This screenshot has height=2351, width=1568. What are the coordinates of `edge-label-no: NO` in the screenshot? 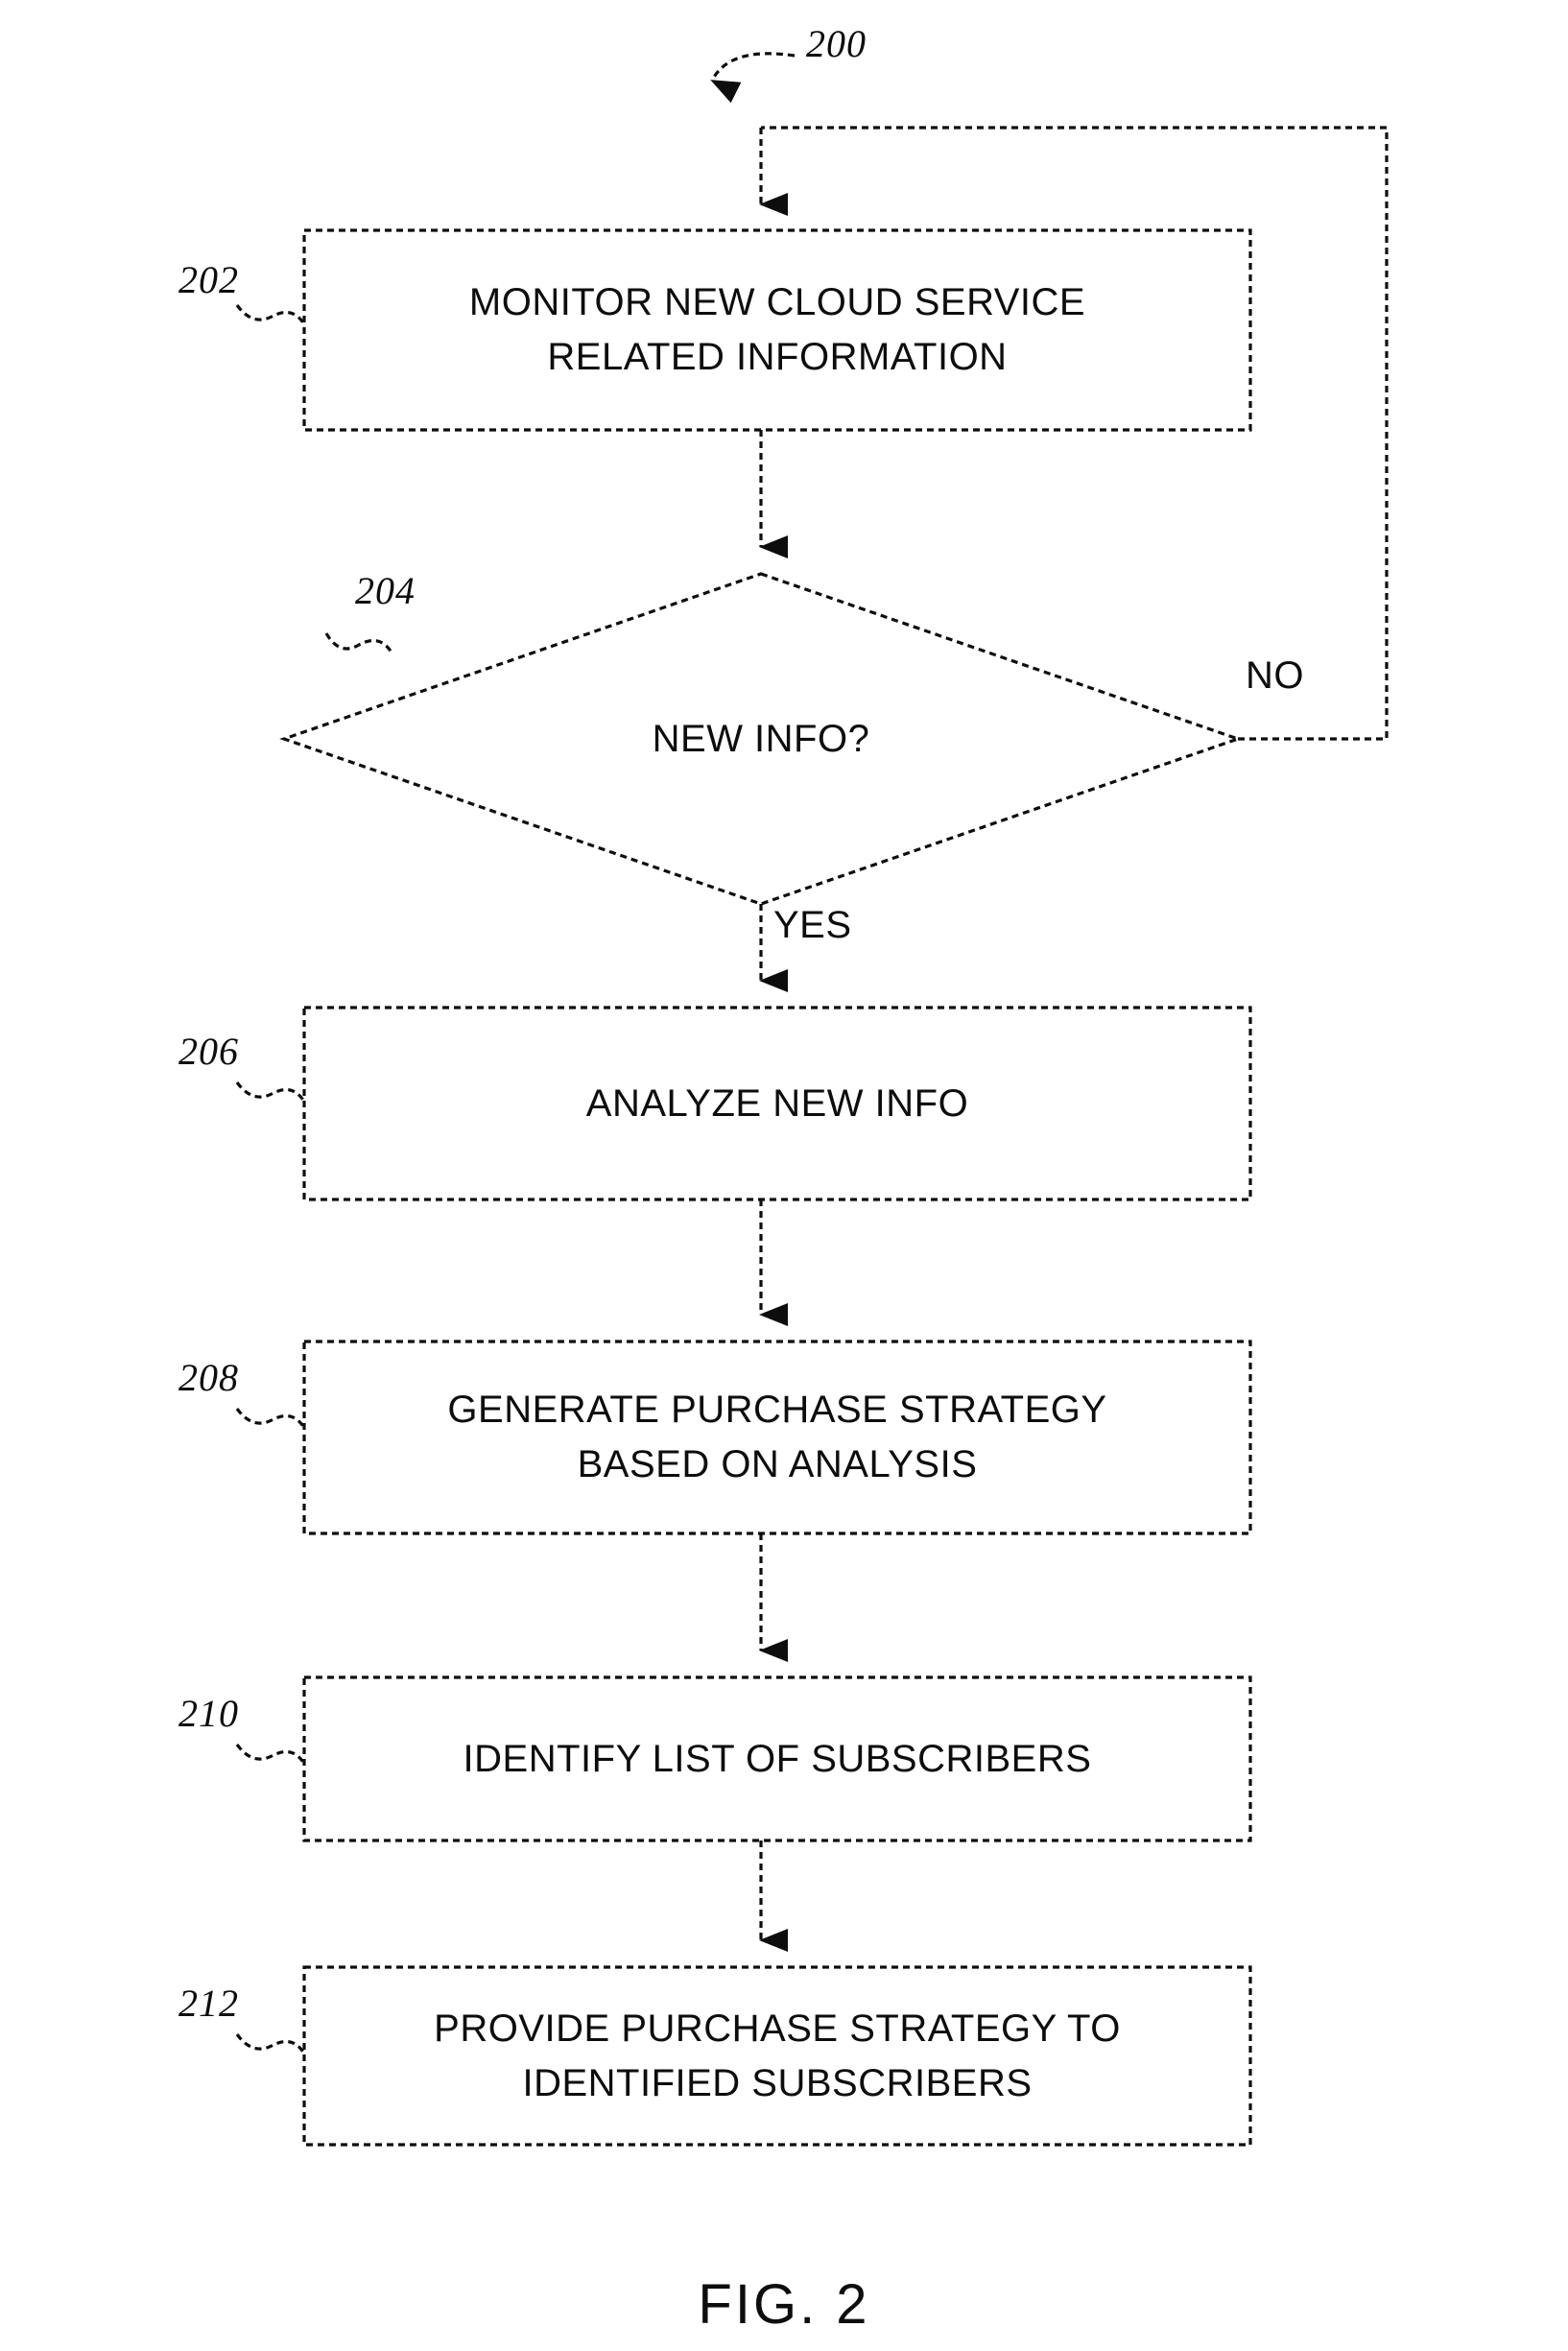 It's located at (1275, 675).